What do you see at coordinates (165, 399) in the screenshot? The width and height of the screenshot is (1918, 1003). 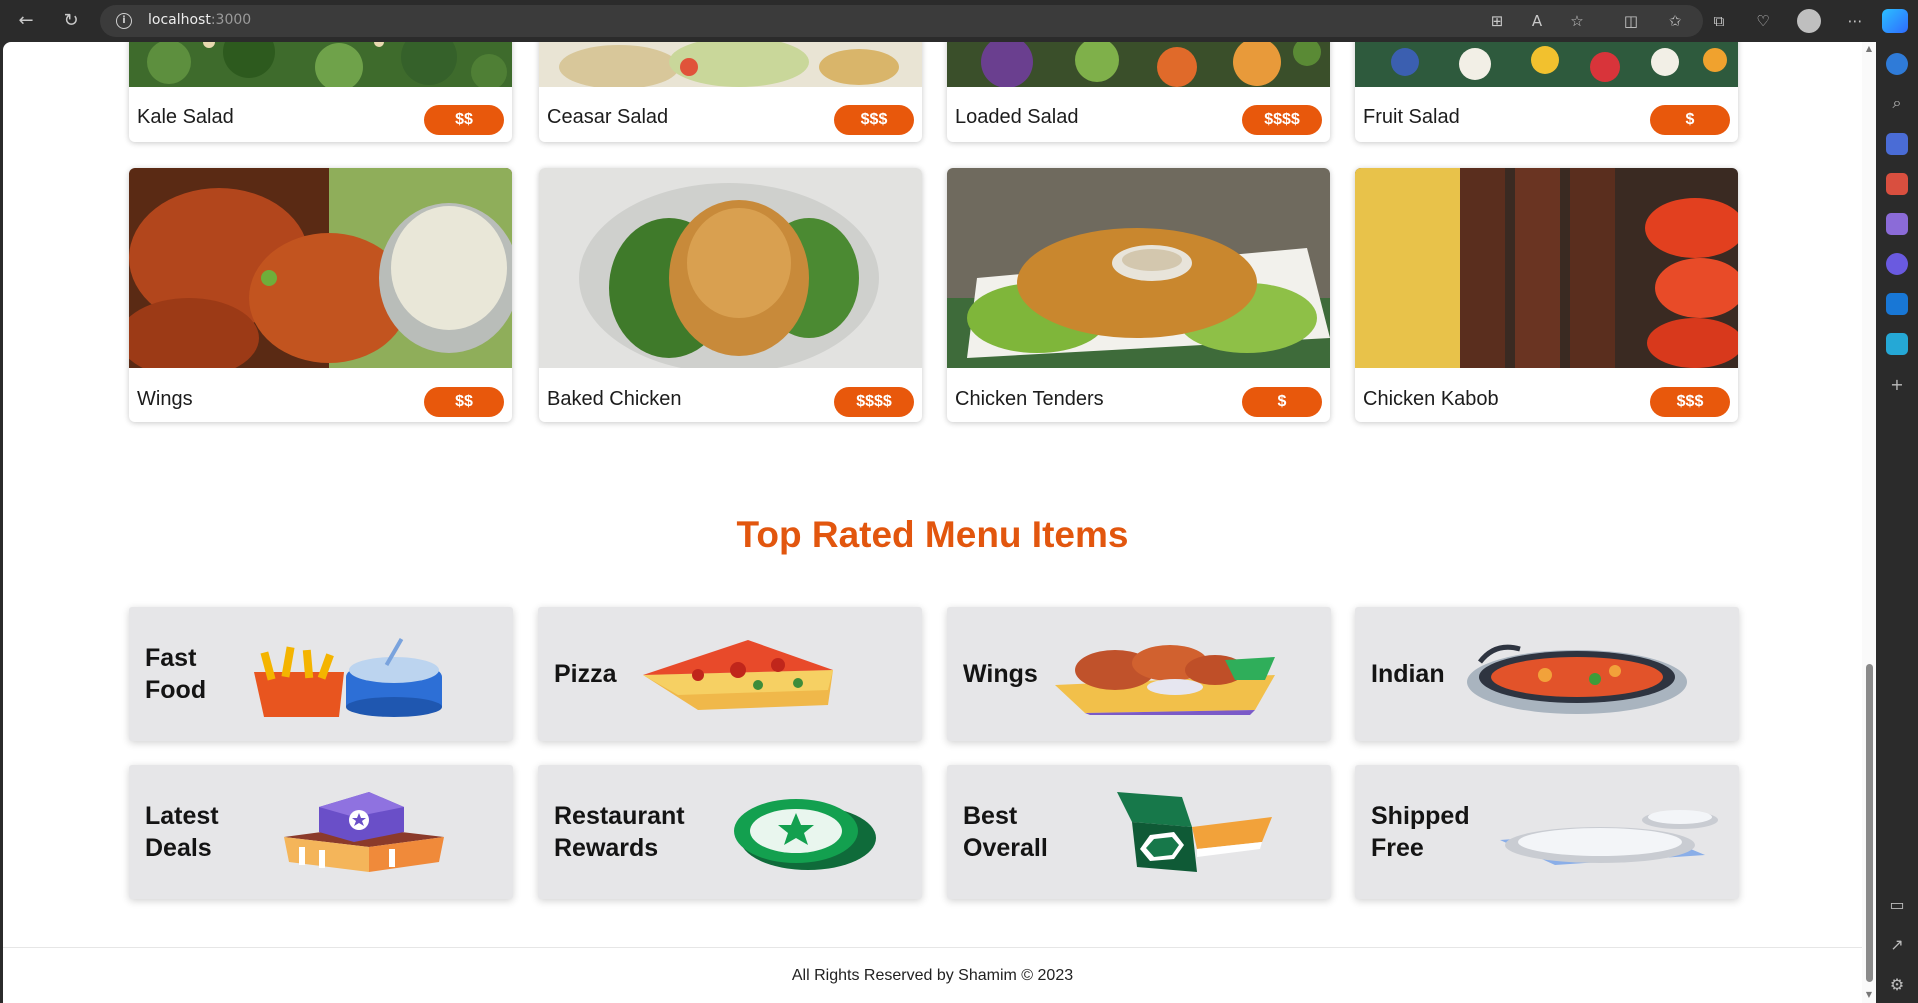 I see `food-name: Wings` at bounding box center [165, 399].